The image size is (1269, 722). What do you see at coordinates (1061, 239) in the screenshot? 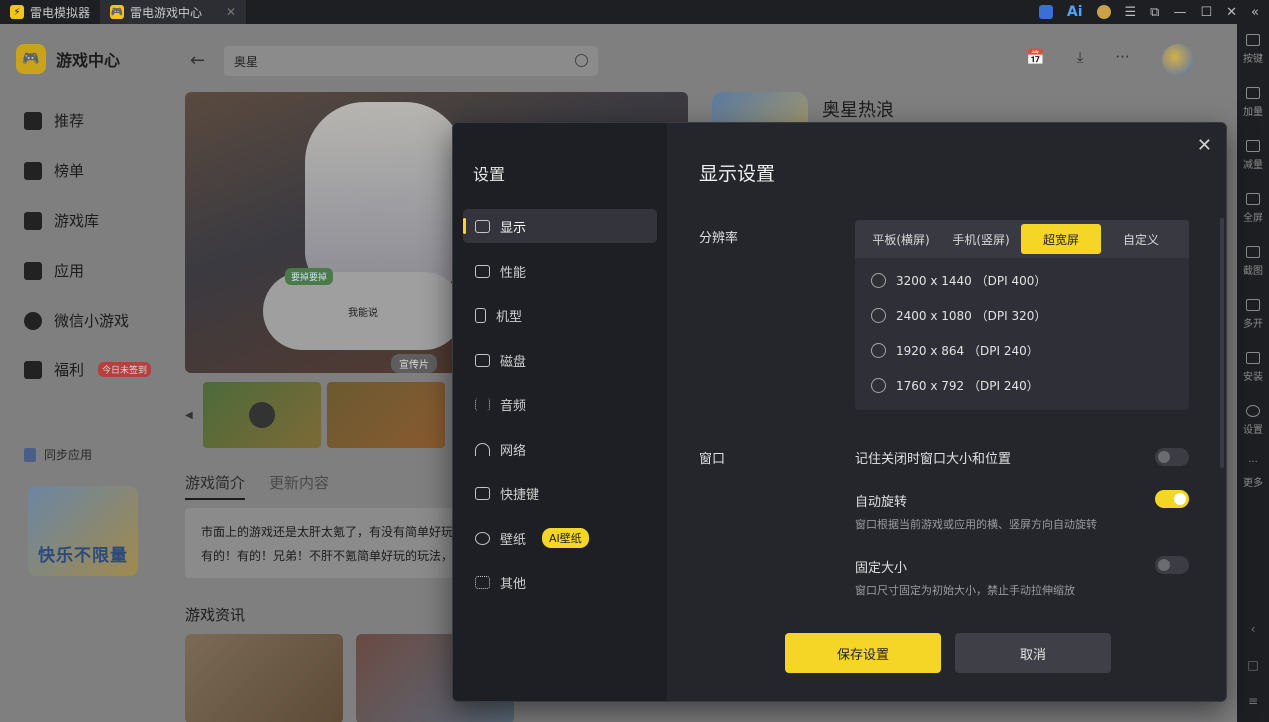
I see `tab-ultrawide: 超宽屏` at bounding box center [1061, 239].